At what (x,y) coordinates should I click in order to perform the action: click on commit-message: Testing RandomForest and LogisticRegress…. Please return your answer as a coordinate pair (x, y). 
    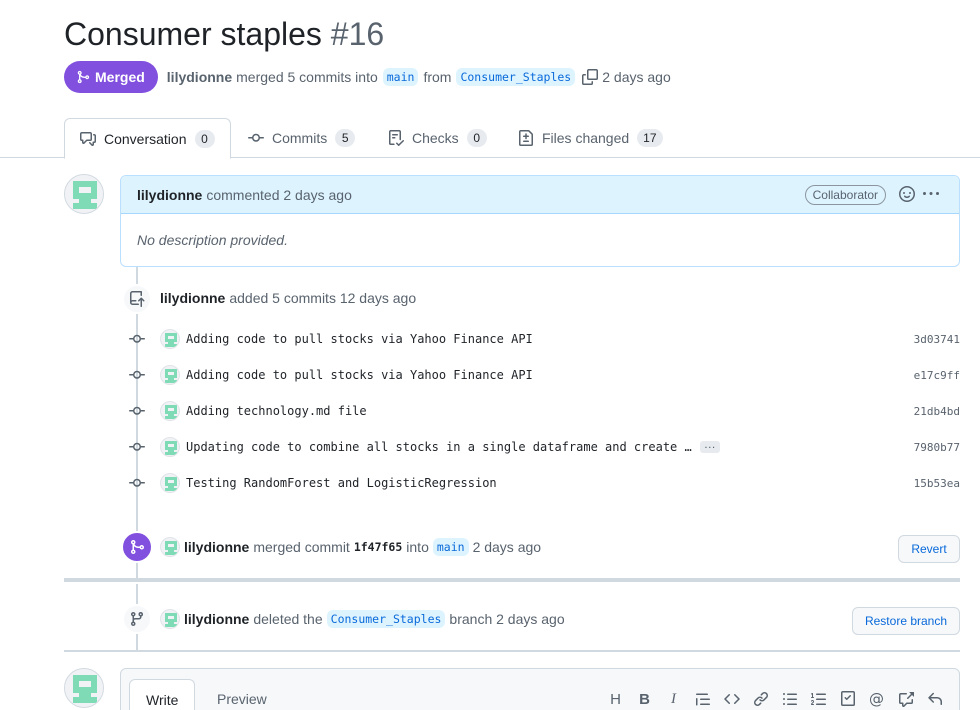
    Looking at the image, I should click on (341, 483).